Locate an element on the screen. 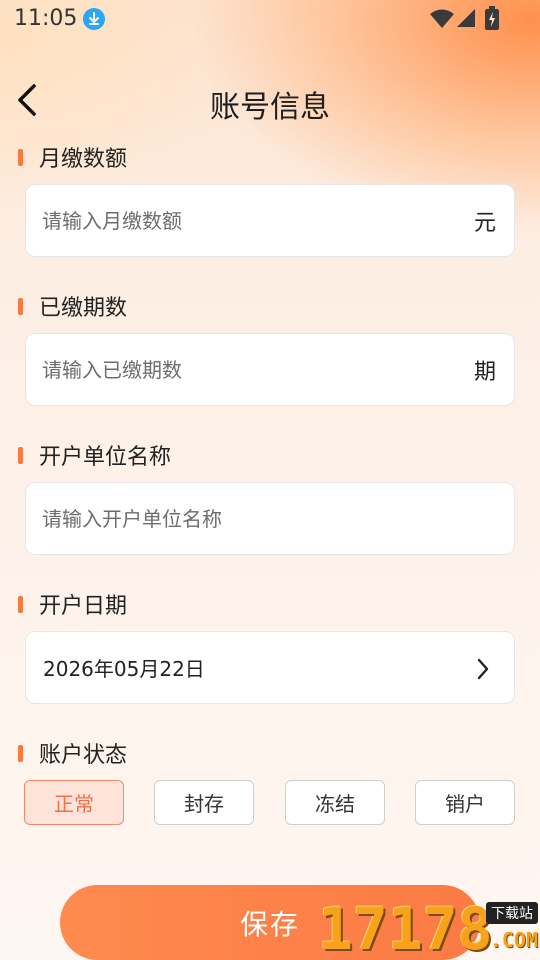 The width and height of the screenshot is (540, 960). watermark-tag: 下载站 is located at coordinates (512, 913).